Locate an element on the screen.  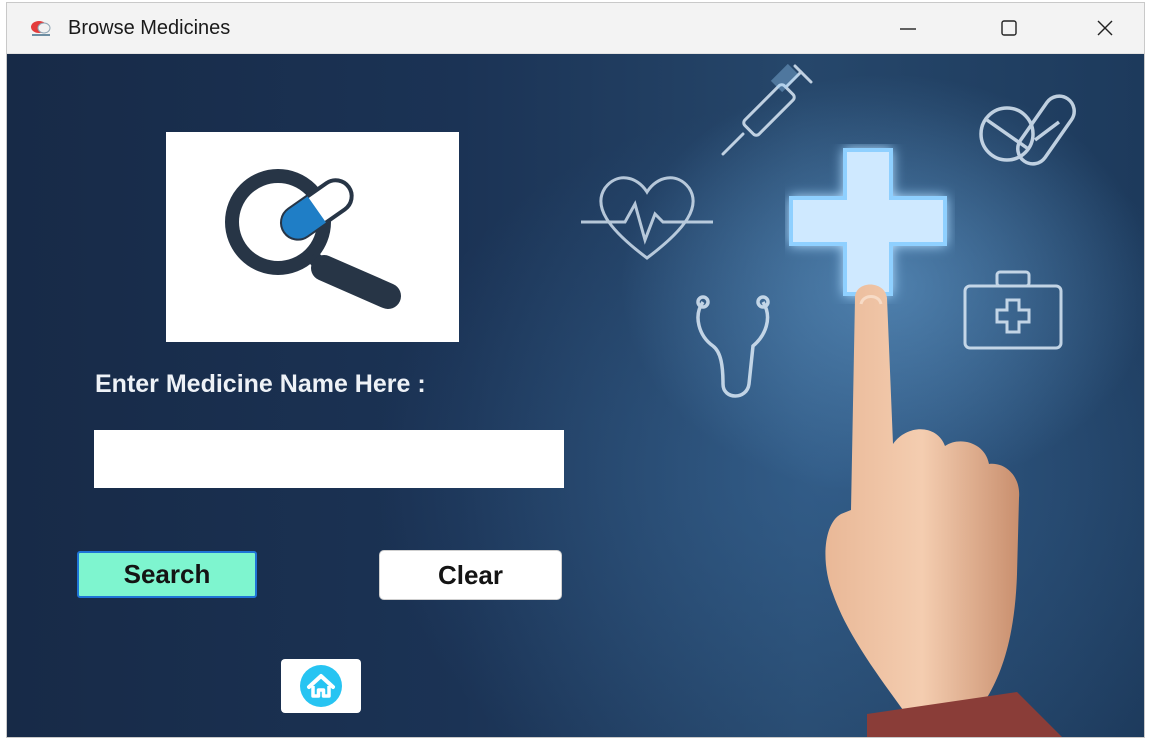
medicine-search-icon is located at coordinates (313, 239).